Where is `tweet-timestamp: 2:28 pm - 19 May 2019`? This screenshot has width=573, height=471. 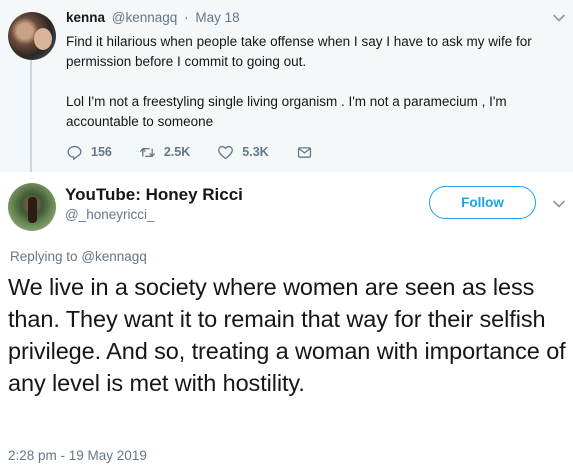 tweet-timestamp: 2:28 pm - 19 May 2019 is located at coordinates (77, 455).